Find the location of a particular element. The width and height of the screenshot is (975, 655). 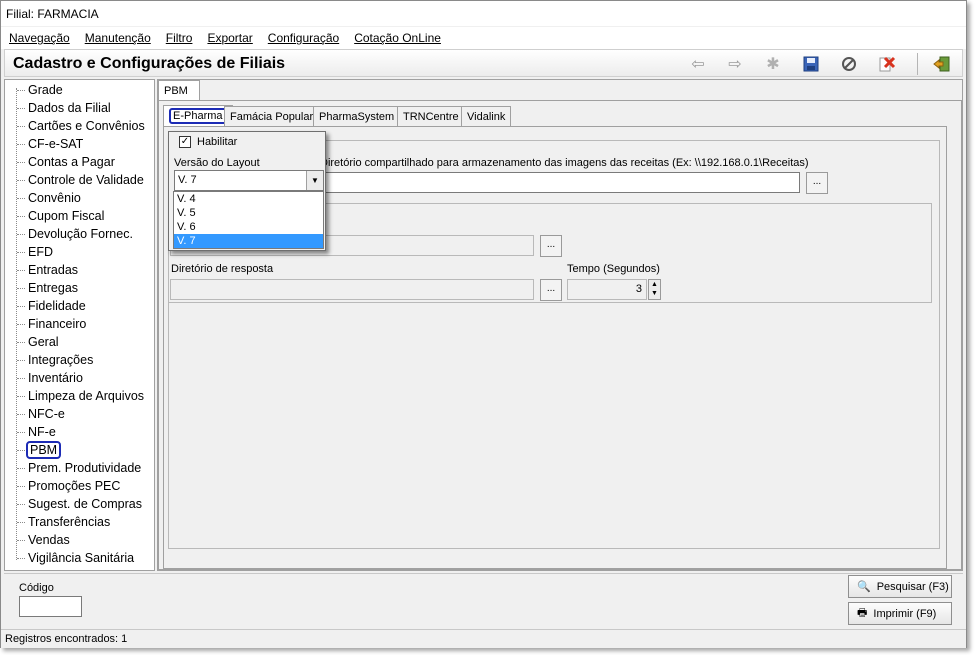

menu-navegacao: Navegação is located at coordinates (39, 38).